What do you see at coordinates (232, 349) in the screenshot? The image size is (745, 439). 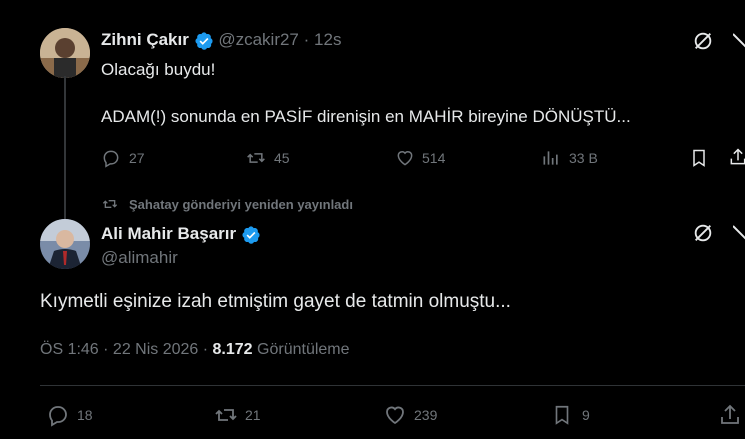 I see `view-count: 8.172` at bounding box center [232, 349].